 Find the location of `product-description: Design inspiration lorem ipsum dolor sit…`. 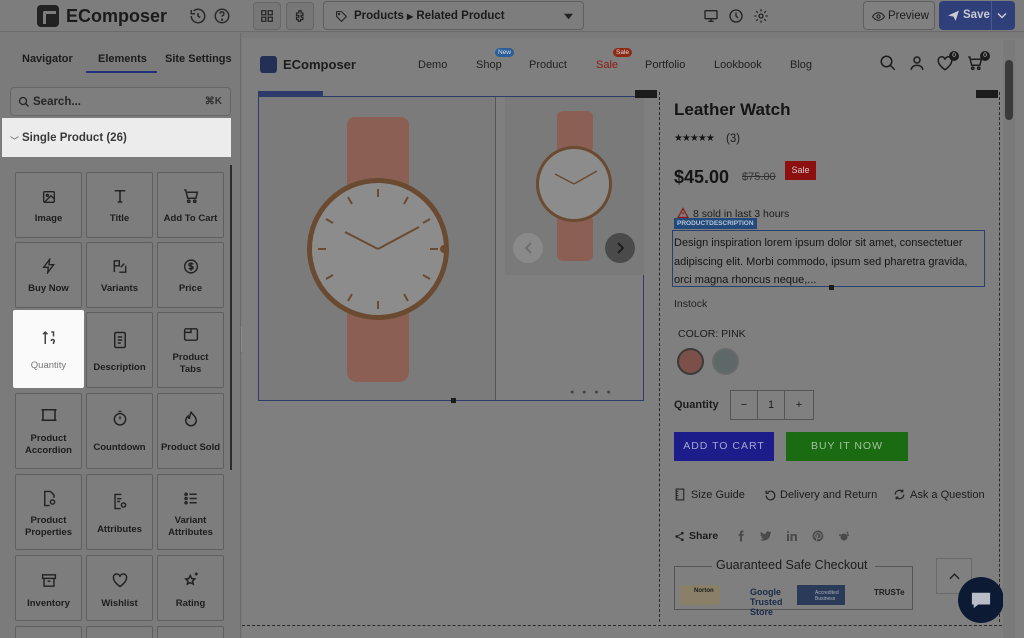

product-description: Design inspiration lorem ipsum dolor sit… is located at coordinates (829, 262).